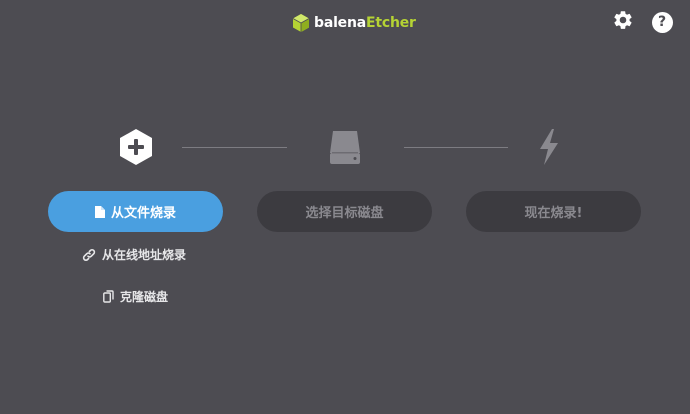 Image resolution: width=690 pixels, height=414 pixels. Describe the element at coordinates (340, 23) in the screenshot. I see `app-name-part-a: balena` at that location.